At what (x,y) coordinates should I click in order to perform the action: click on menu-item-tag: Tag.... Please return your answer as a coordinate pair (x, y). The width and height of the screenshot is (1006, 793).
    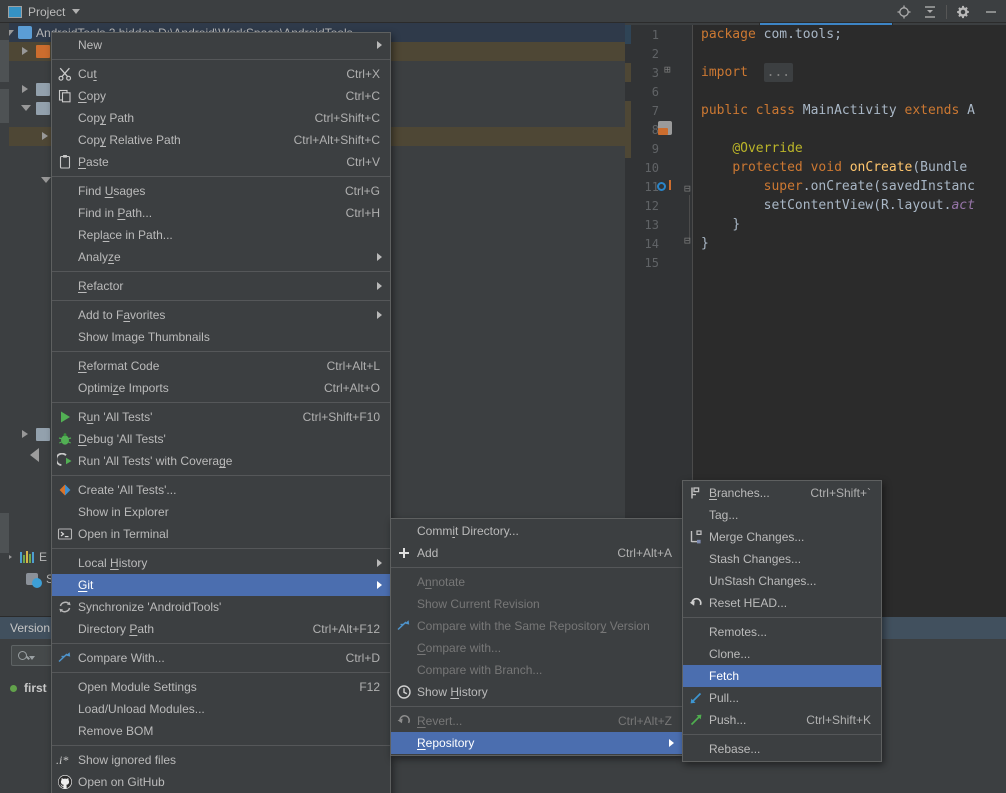
    Looking at the image, I should click on (782, 515).